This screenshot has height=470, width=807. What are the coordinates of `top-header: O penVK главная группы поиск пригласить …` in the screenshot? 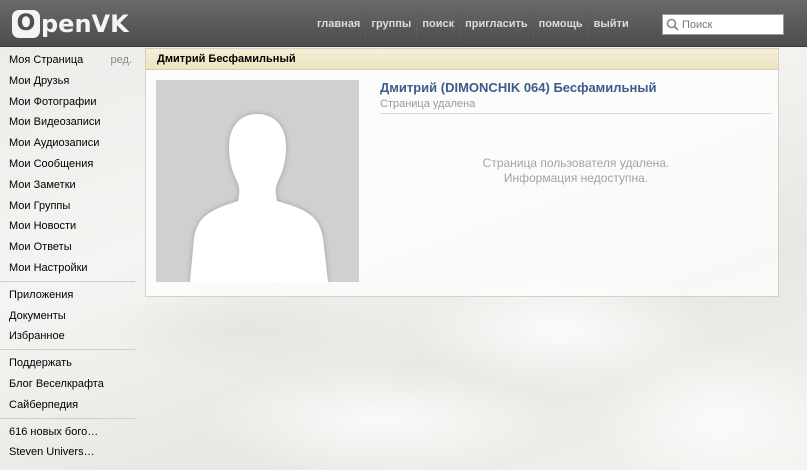 It's located at (403, 23).